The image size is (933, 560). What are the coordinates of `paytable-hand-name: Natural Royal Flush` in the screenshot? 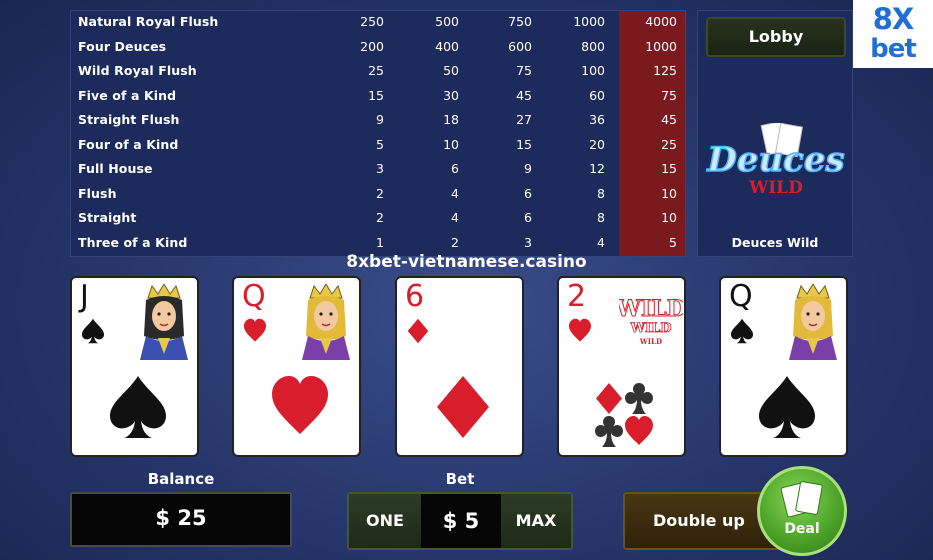 It's located at (148, 21).